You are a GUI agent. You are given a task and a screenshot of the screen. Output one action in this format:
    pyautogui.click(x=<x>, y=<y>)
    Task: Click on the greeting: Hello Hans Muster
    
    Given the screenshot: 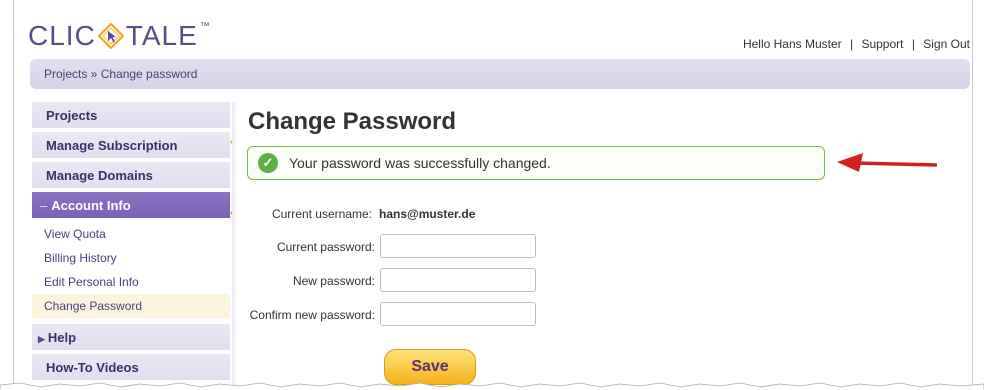 What is the action you would take?
    pyautogui.click(x=792, y=44)
    